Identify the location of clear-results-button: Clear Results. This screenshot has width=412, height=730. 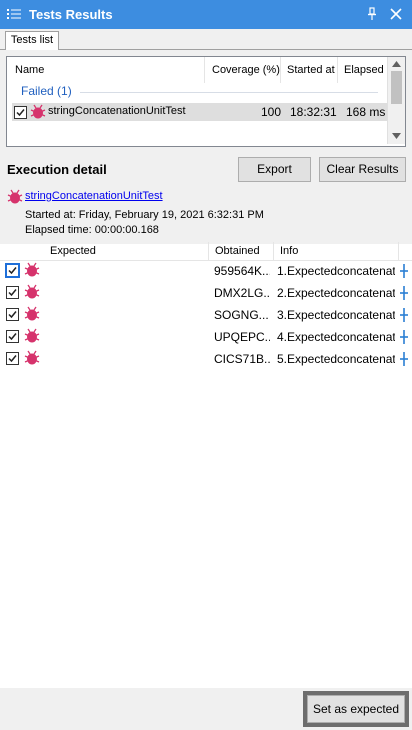
(362, 169).